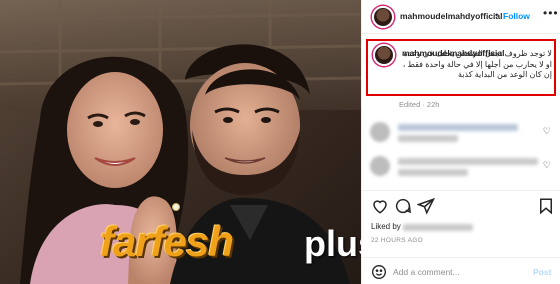 The height and width of the screenshot is (284, 560). What do you see at coordinates (384, 55) in the screenshot?
I see `caption-author-avatar` at bounding box center [384, 55].